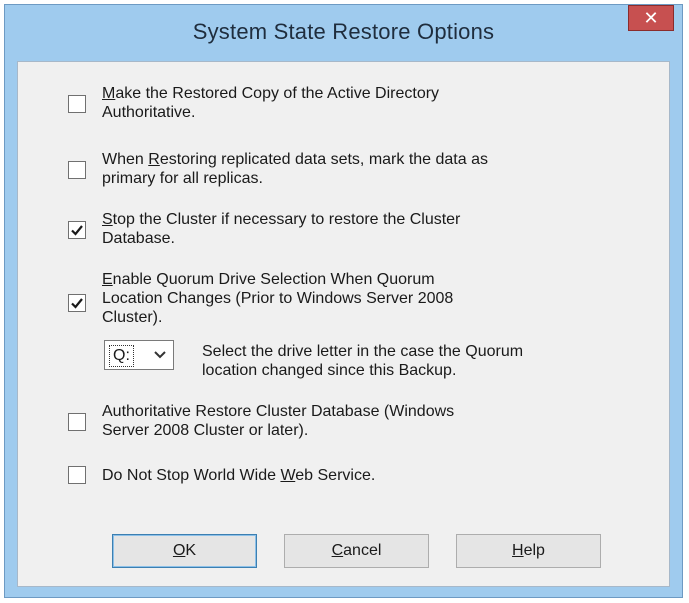 The image size is (689, 603). I want to click on close-icon: ✕, so click(651, 18).